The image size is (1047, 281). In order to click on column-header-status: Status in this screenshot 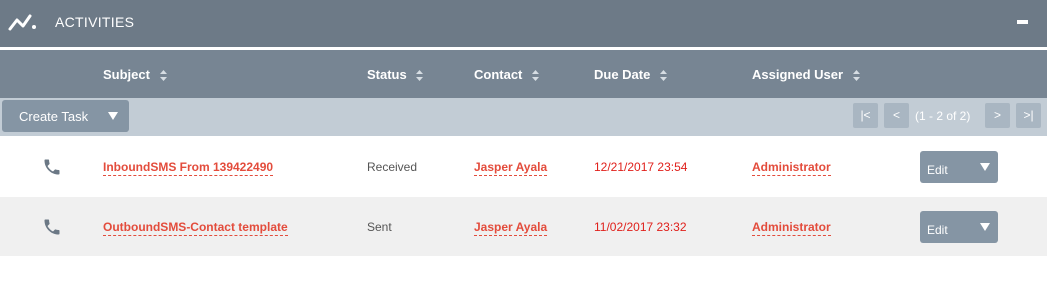, I will do `click(395, 74)`.